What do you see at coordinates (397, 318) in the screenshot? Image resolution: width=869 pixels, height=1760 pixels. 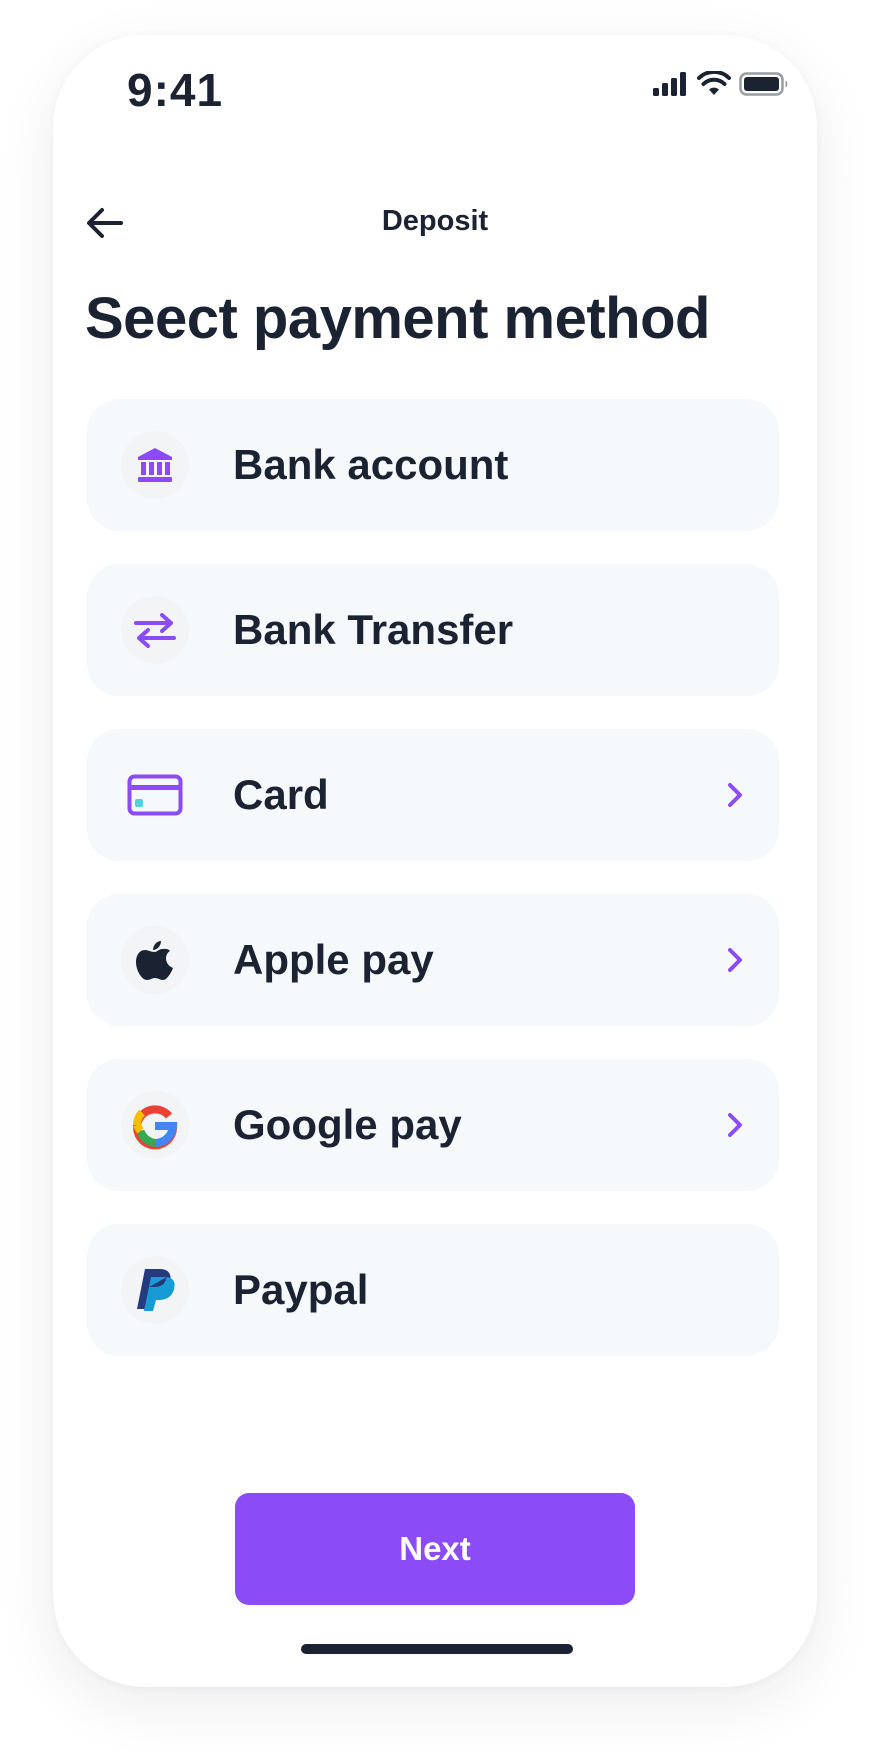 I see `section-heading: Seect payment method` at bounding box center [397, 318].